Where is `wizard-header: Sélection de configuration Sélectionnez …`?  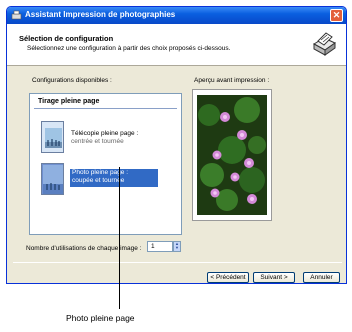
wizard-header: Sélection de configuration Sélectionnez … is located at coordinates (176, 45).